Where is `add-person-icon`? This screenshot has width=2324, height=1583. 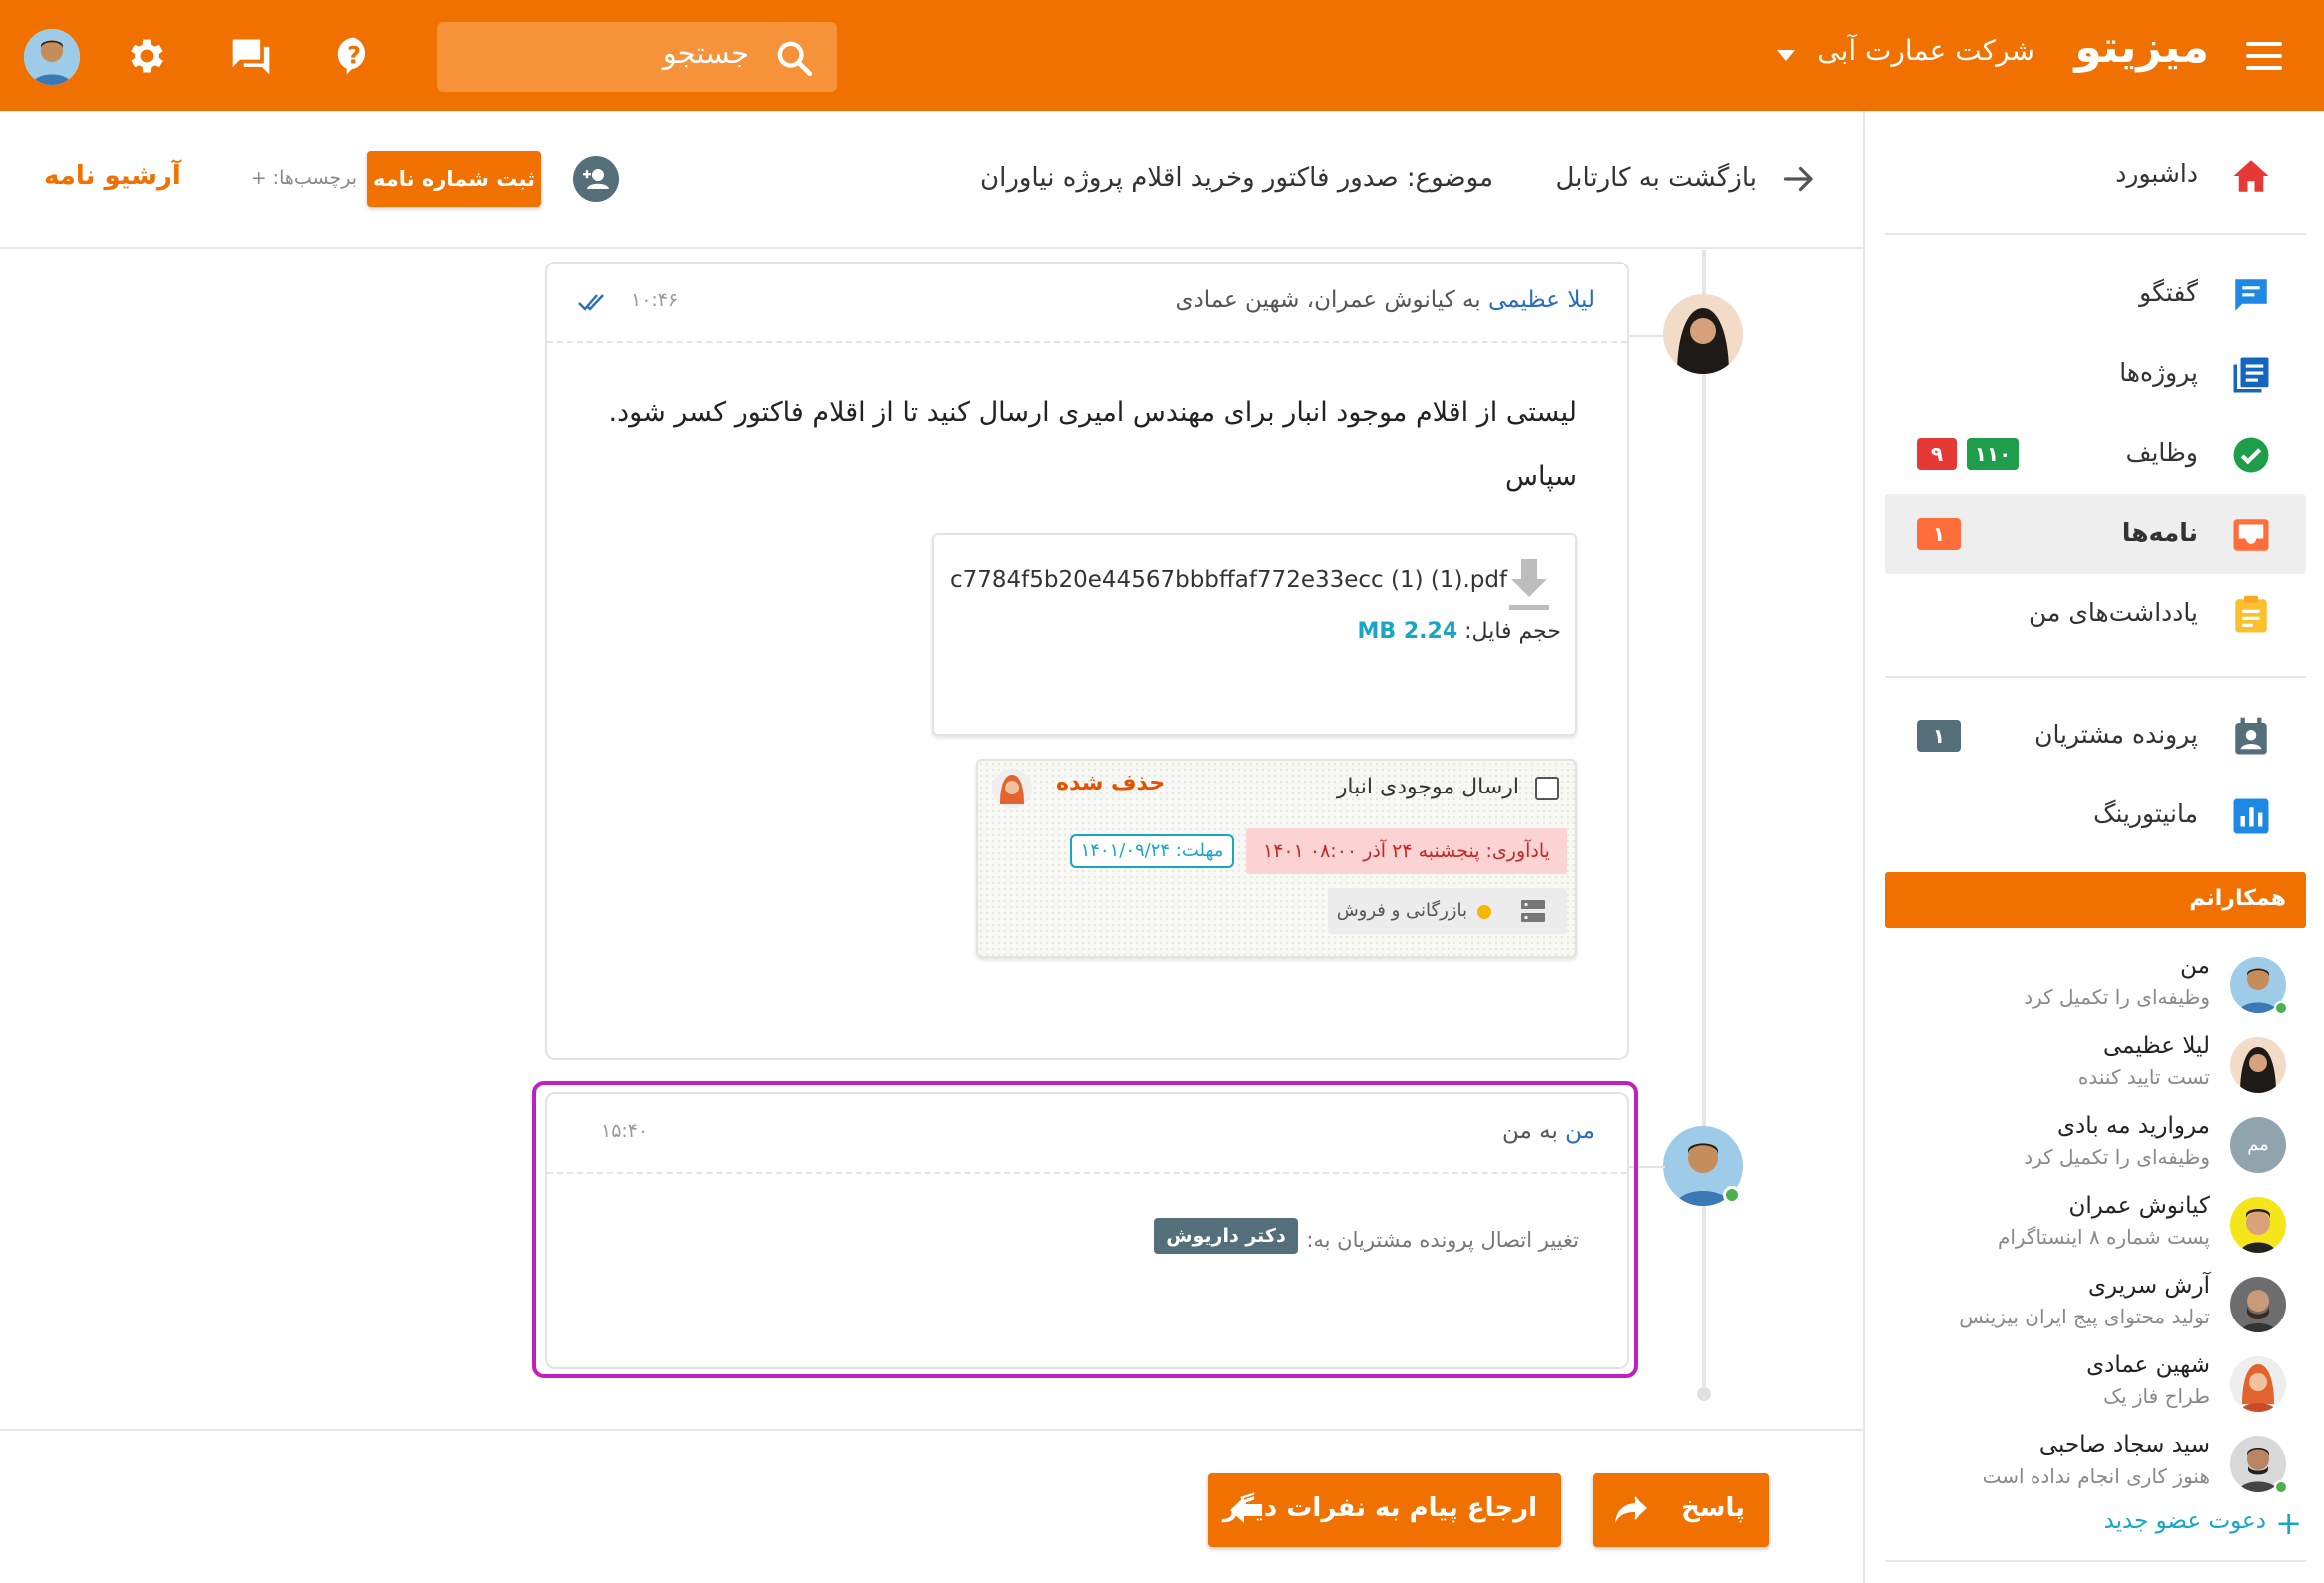 add-person-icon is located at coordinates (596, 179).